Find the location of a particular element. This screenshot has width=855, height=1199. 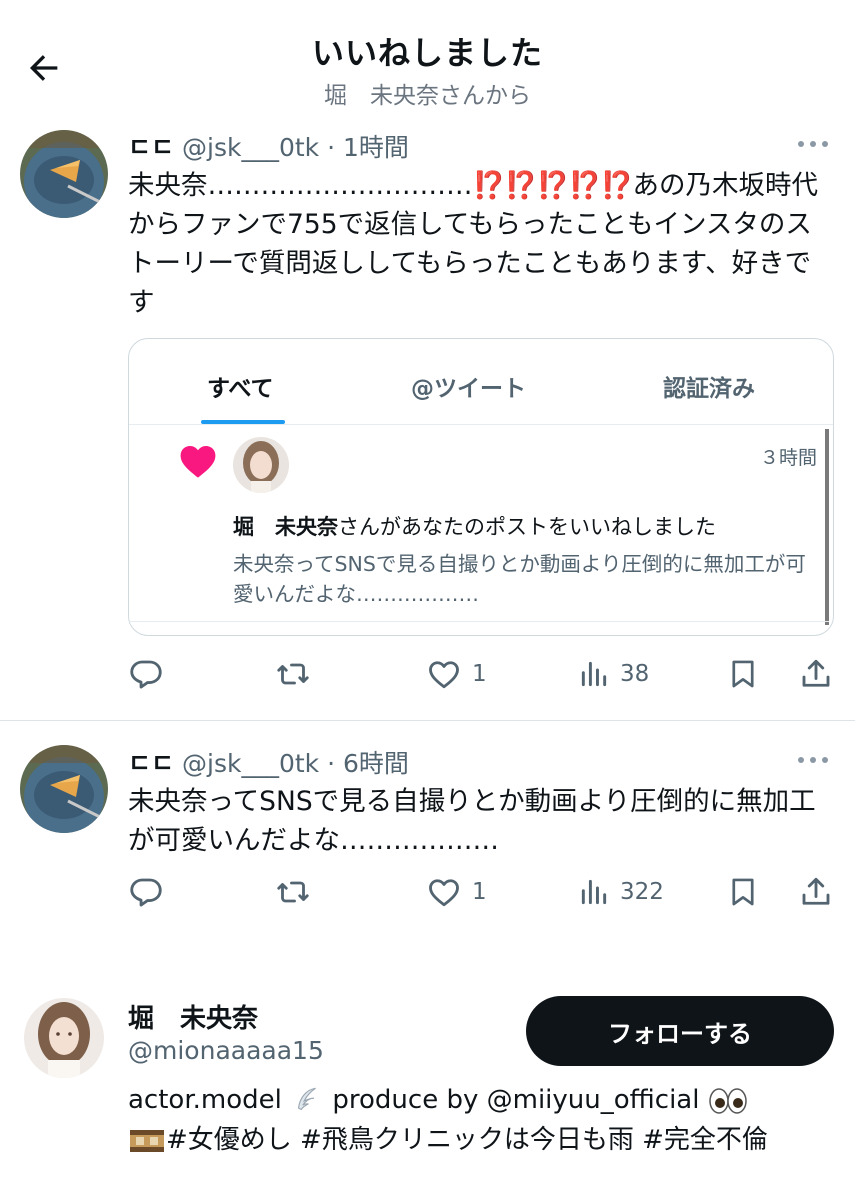

eyes-icon is located at coordinates (727, 1100).